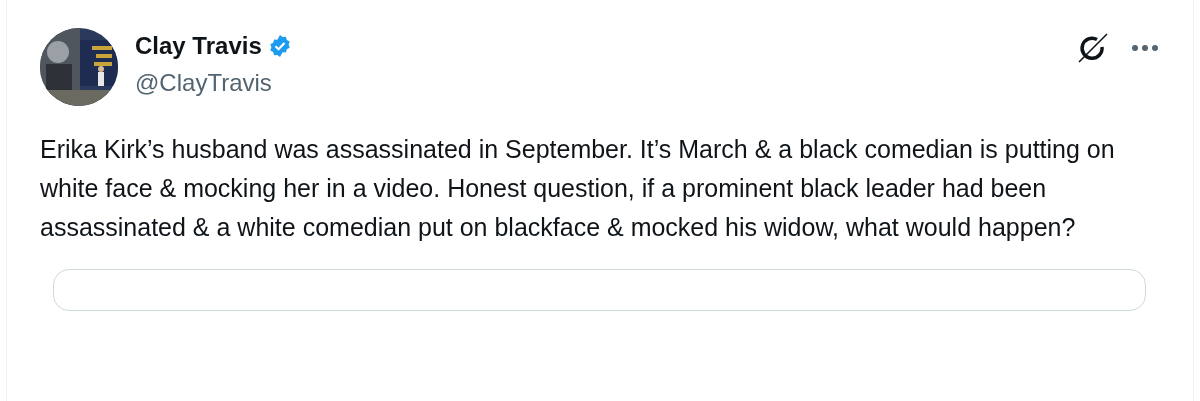 This screenshot has height=401, width=1200. I want to click on author-handle: @ClayTravis, so click(213, 83).